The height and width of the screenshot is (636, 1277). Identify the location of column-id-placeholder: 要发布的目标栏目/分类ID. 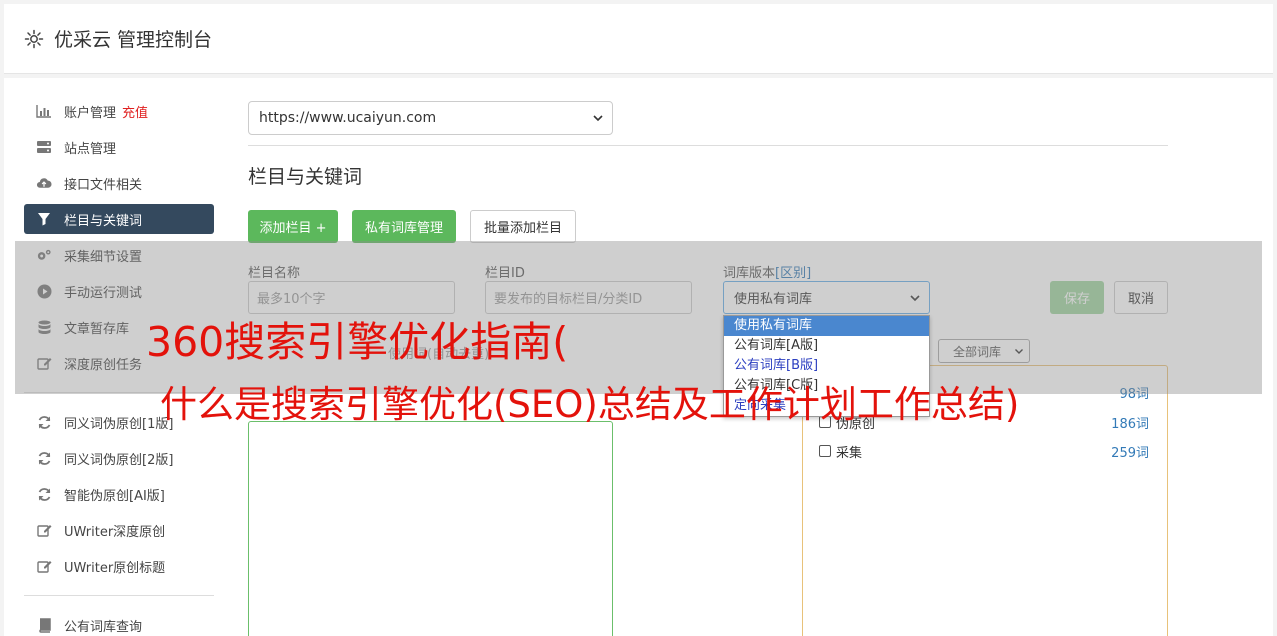
(568, 299).